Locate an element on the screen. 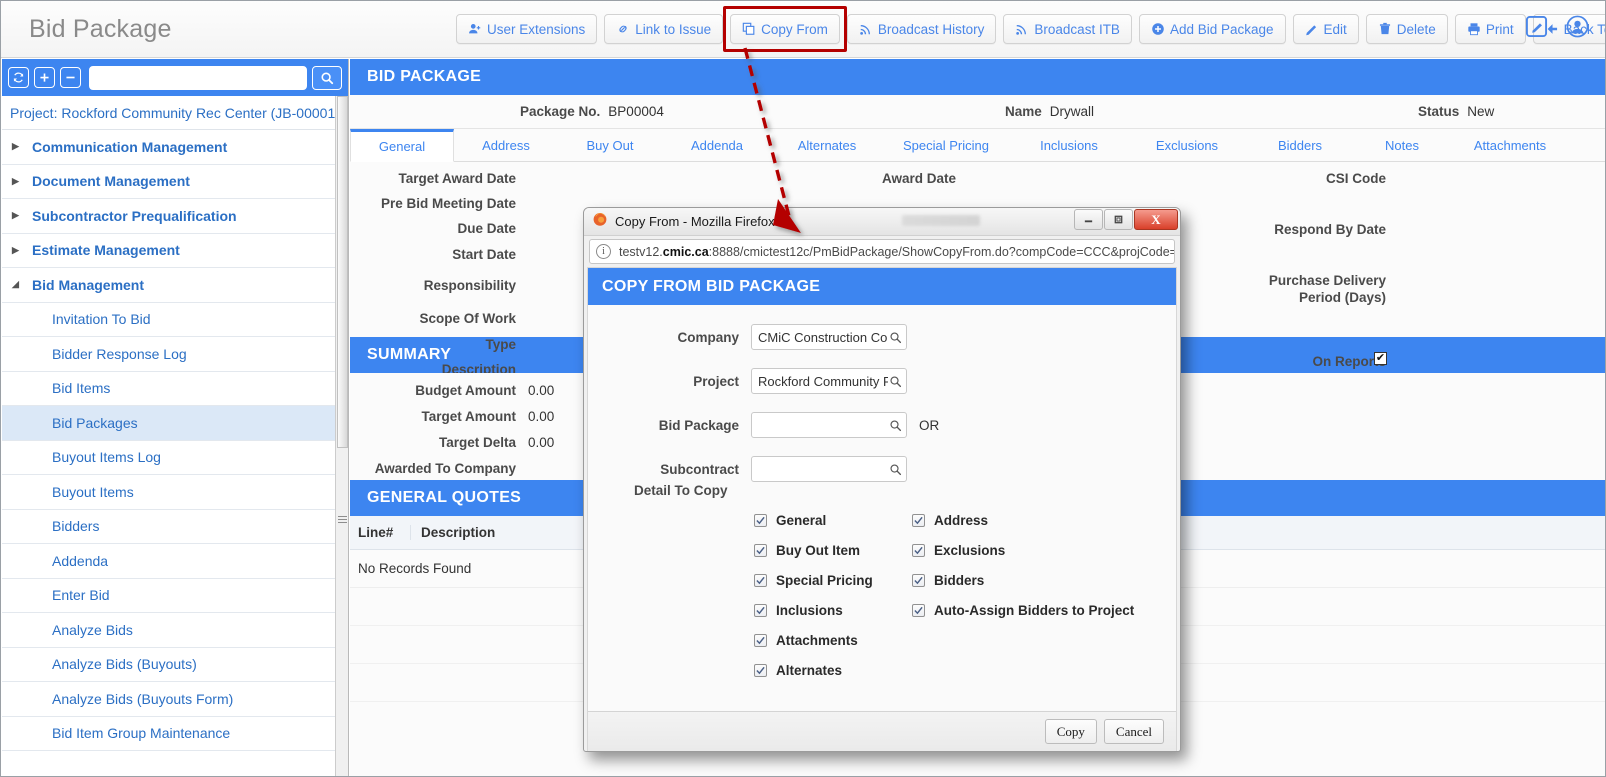  cancel-button: Cancel is located at coordinates (1133, 731).